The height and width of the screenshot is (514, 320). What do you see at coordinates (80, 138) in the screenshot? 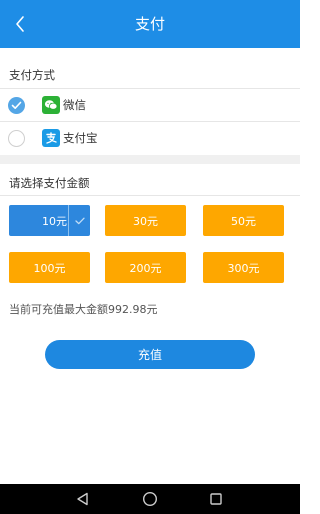
I see `alipay-label: 支付宝` at bounding box center [80, 138].